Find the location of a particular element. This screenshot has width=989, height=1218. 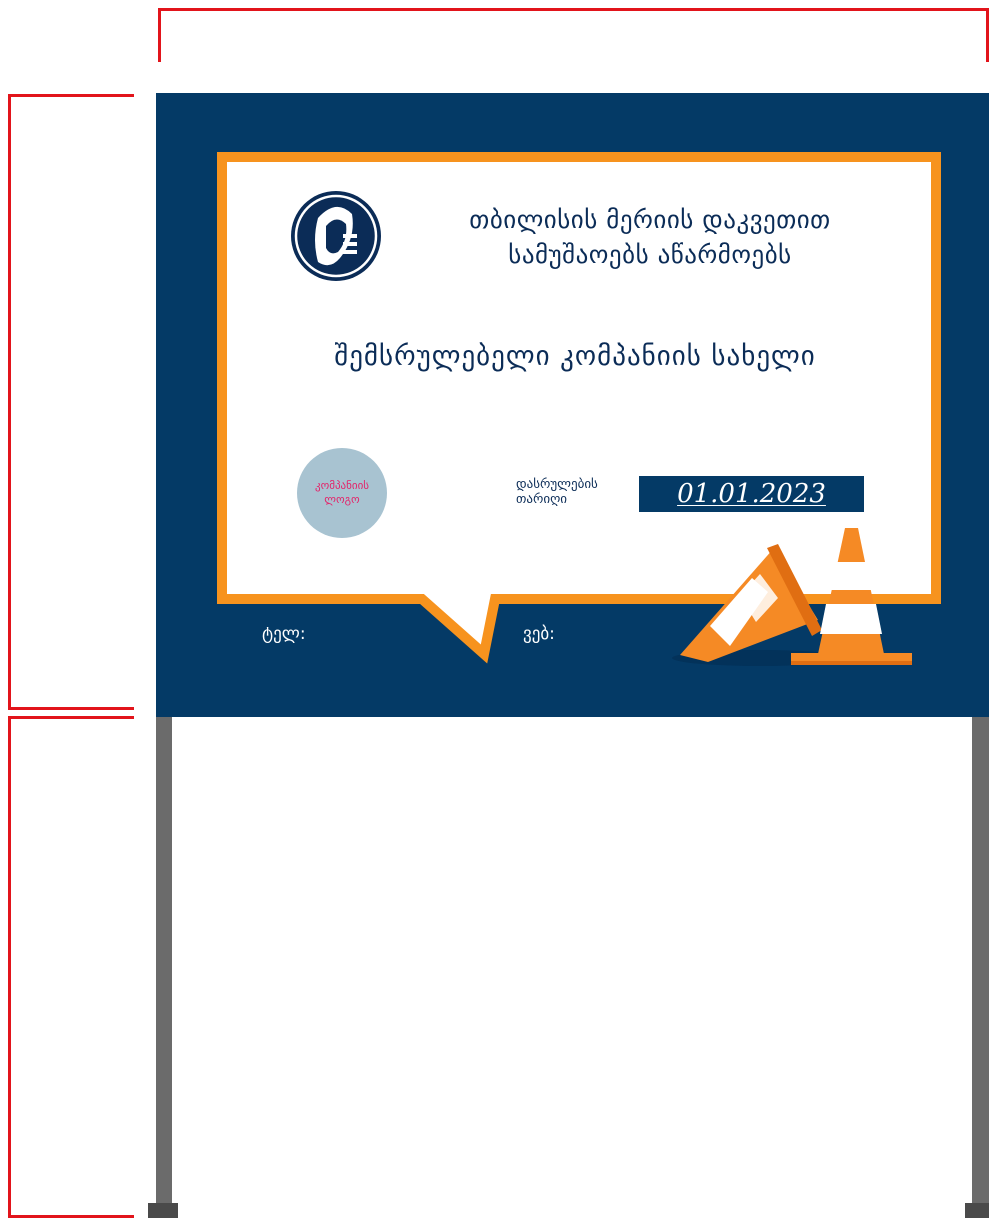

completion-date-box: 01.01.2023 is located at coordinates (751, 494).